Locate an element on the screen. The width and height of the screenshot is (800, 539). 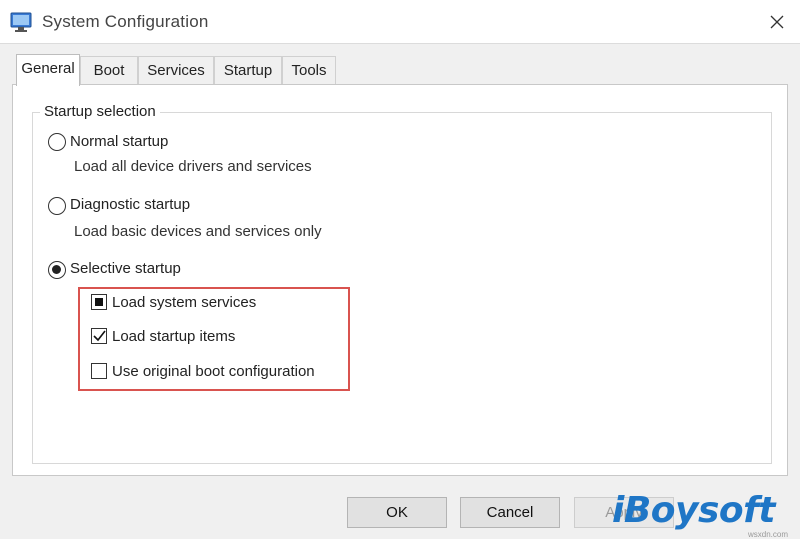
title-bar: System Configuration is located at coordinates (400, 22).